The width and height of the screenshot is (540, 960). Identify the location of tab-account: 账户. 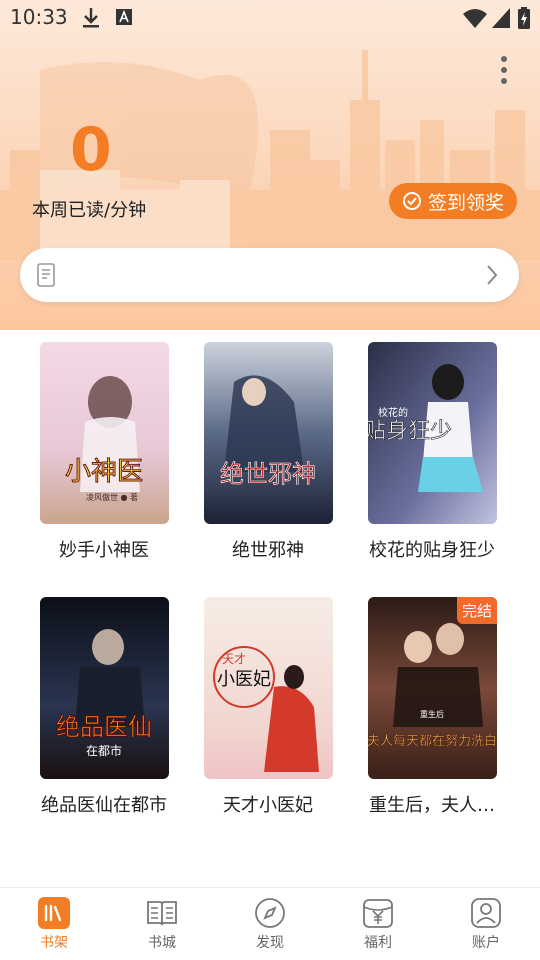
(486, 924).